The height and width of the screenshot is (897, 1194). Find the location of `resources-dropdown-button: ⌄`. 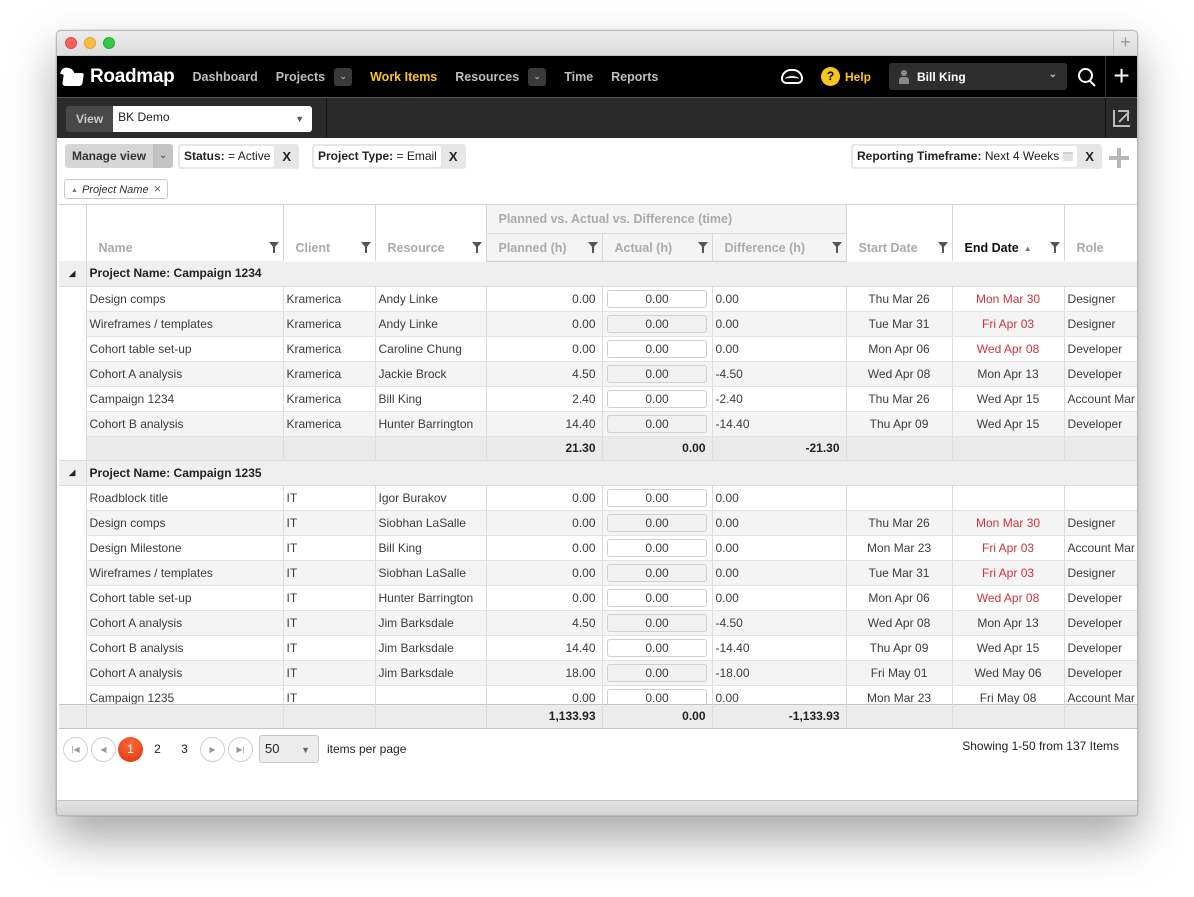

resources-dropdown-button: ⌄ is located at coordinates (537, 76).